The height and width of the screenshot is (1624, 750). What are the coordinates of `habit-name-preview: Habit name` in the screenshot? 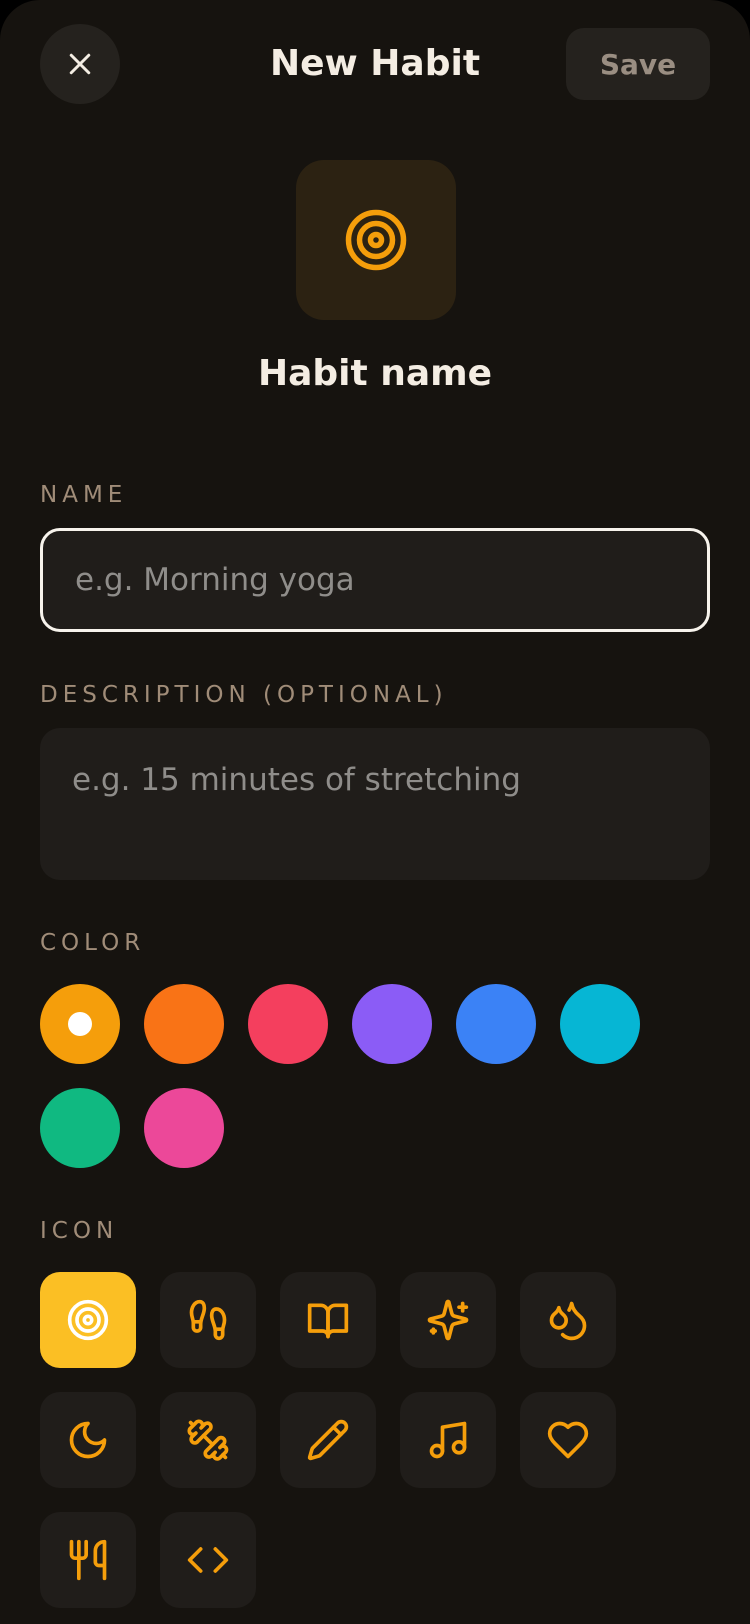 It's located at (375, 373).